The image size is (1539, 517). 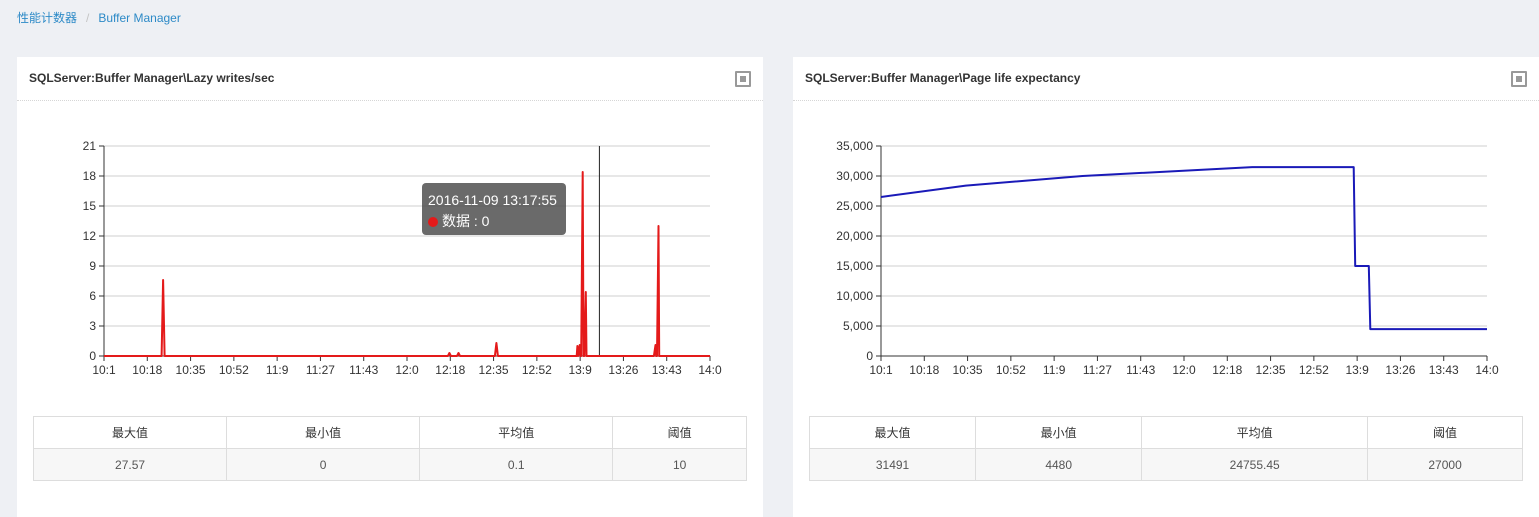 What do you see at coordinates (854, 146) in the screenshot?
I see `y-tick-label: 35,000` at bounding box center [854, 146].